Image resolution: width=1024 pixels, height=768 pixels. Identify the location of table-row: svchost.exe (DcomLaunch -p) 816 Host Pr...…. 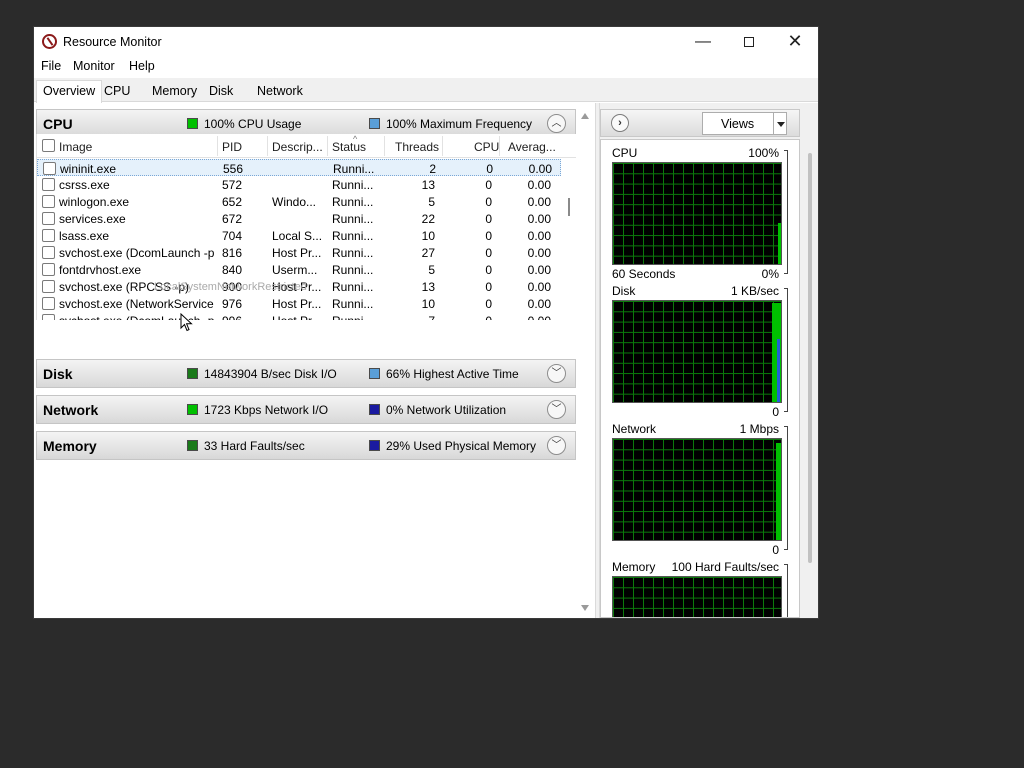
(299, 252).